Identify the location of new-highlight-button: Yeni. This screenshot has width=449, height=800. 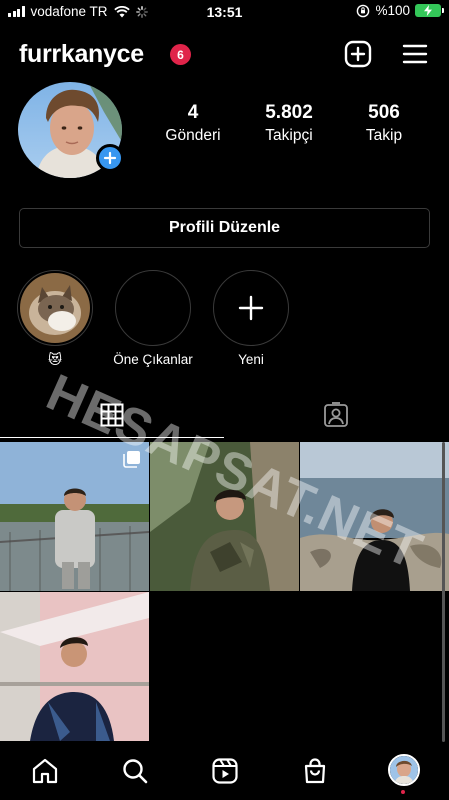
(251, 318).